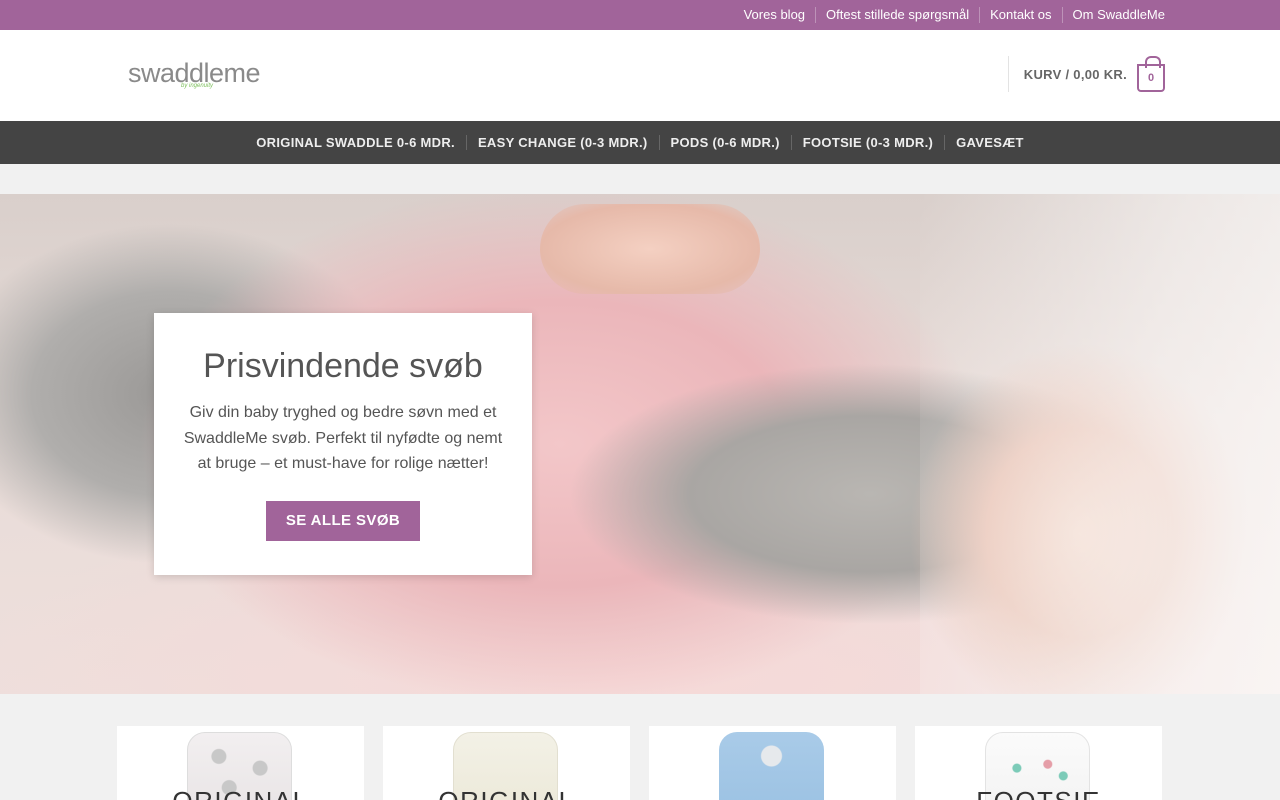 Image resolution: width=1280 pixels, height=800 pixels. What do you see at coordinates (771, 766) in the screenshot?
I see `product-image` at bounding box center [771, 766].